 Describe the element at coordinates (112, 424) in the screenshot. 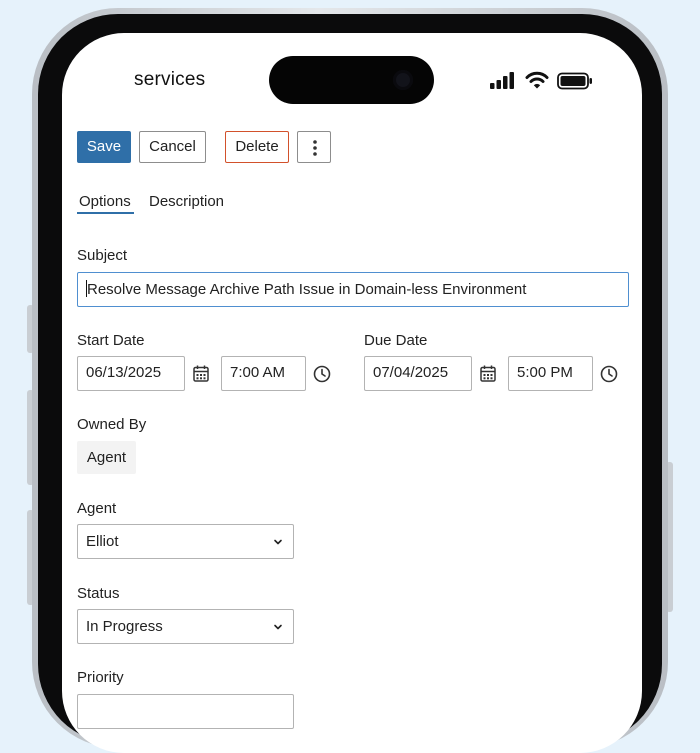

I see `owned-by-label: Owned By` at that location.